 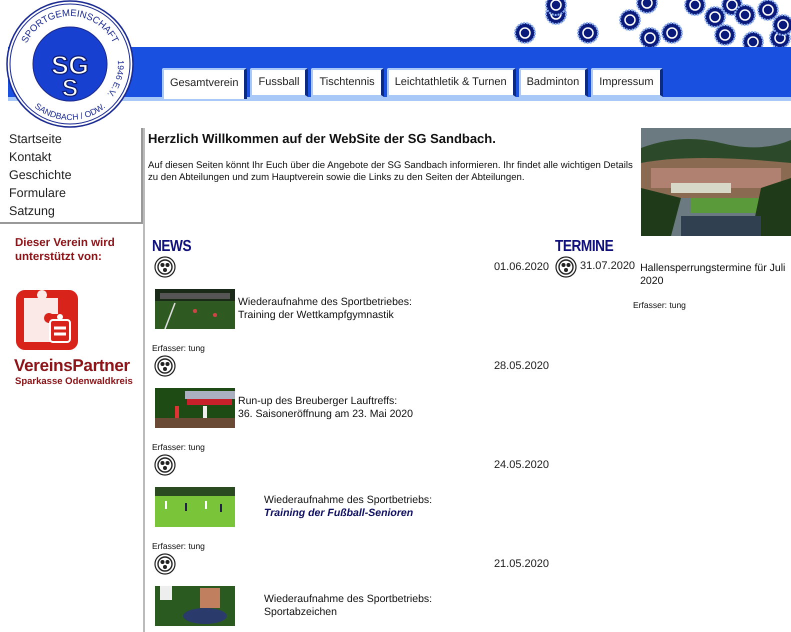 What do you see at coordinates (279, 82) in the screenshot?
I see `nav-tab: Fussball` at bounding box center [279, 82].